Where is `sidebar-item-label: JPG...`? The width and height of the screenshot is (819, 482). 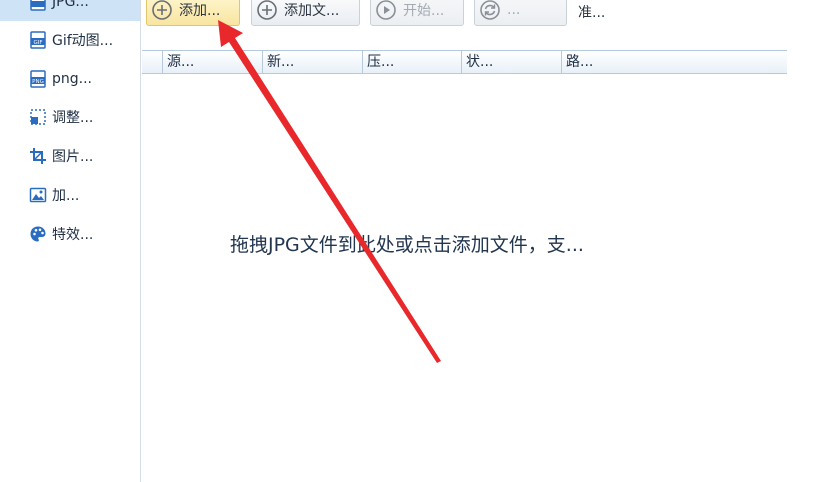 sidebar-item-label: JPG... is located at coordinates (70, 5).